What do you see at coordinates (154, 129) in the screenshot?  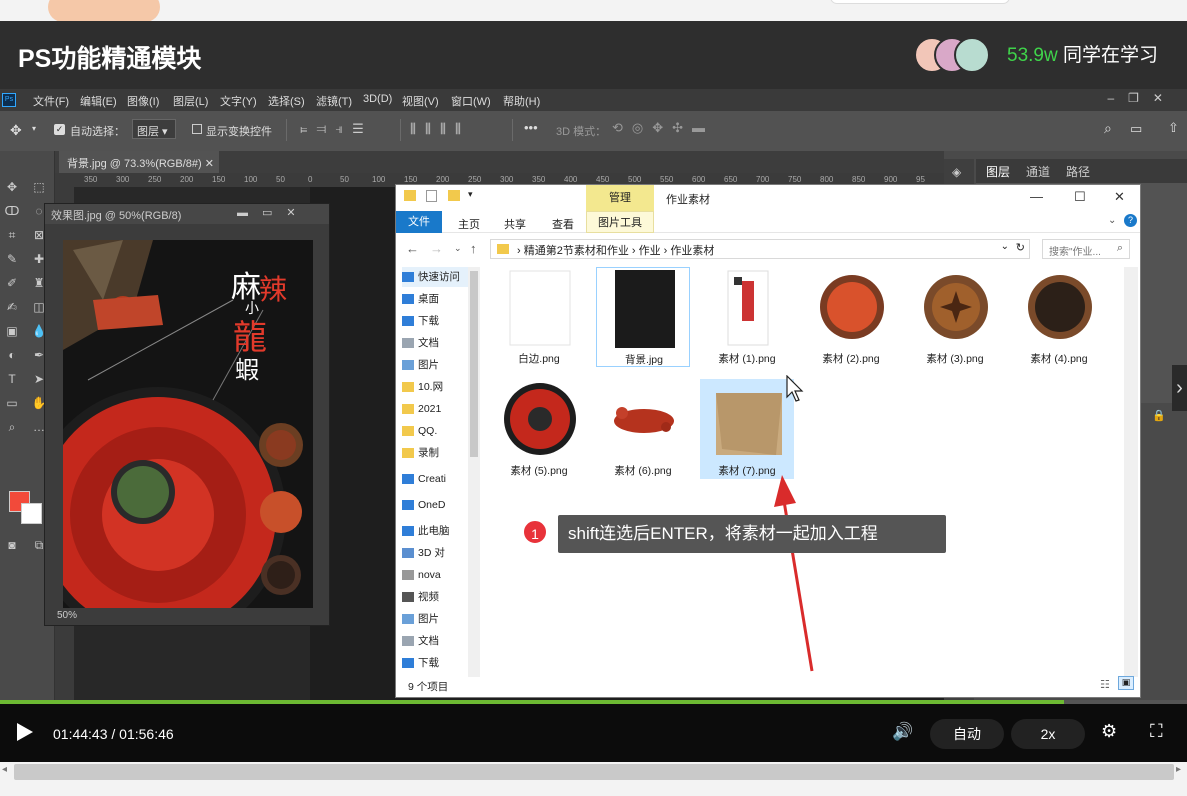 I see `auto-select-dropdown: 图层 ▾` at bounding box center [154, 129].